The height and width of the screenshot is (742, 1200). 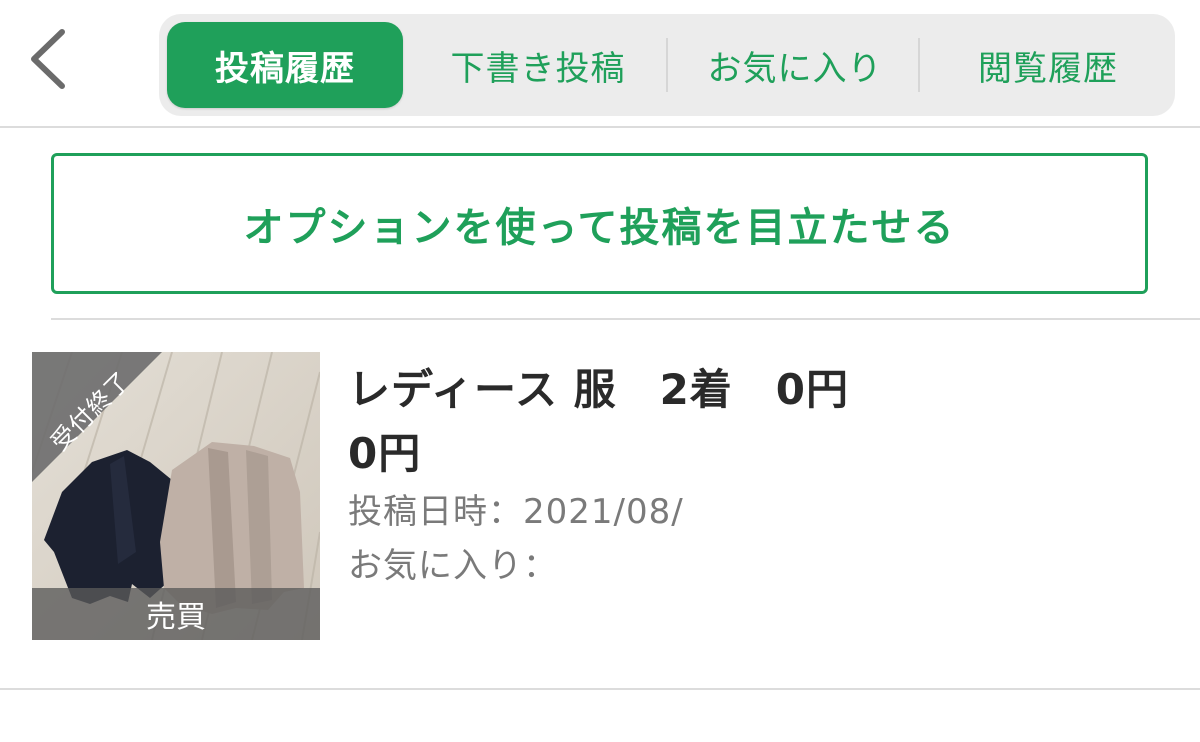 What do you see at coordinates (176, 496) in the screenshot?
I see `post-thumbnail: 受付終了 売買` at bounding box center [176, 496].